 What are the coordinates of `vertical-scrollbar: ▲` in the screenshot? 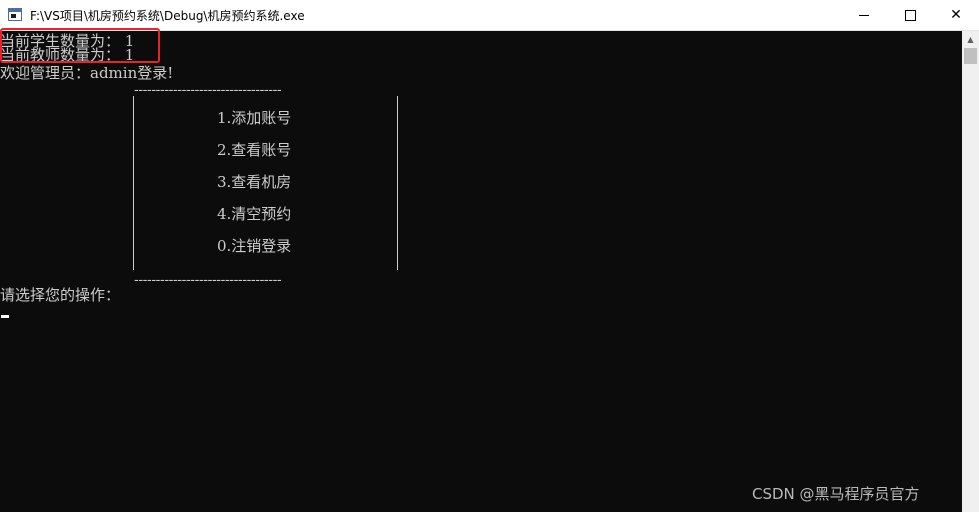 It's located at (970, 271).